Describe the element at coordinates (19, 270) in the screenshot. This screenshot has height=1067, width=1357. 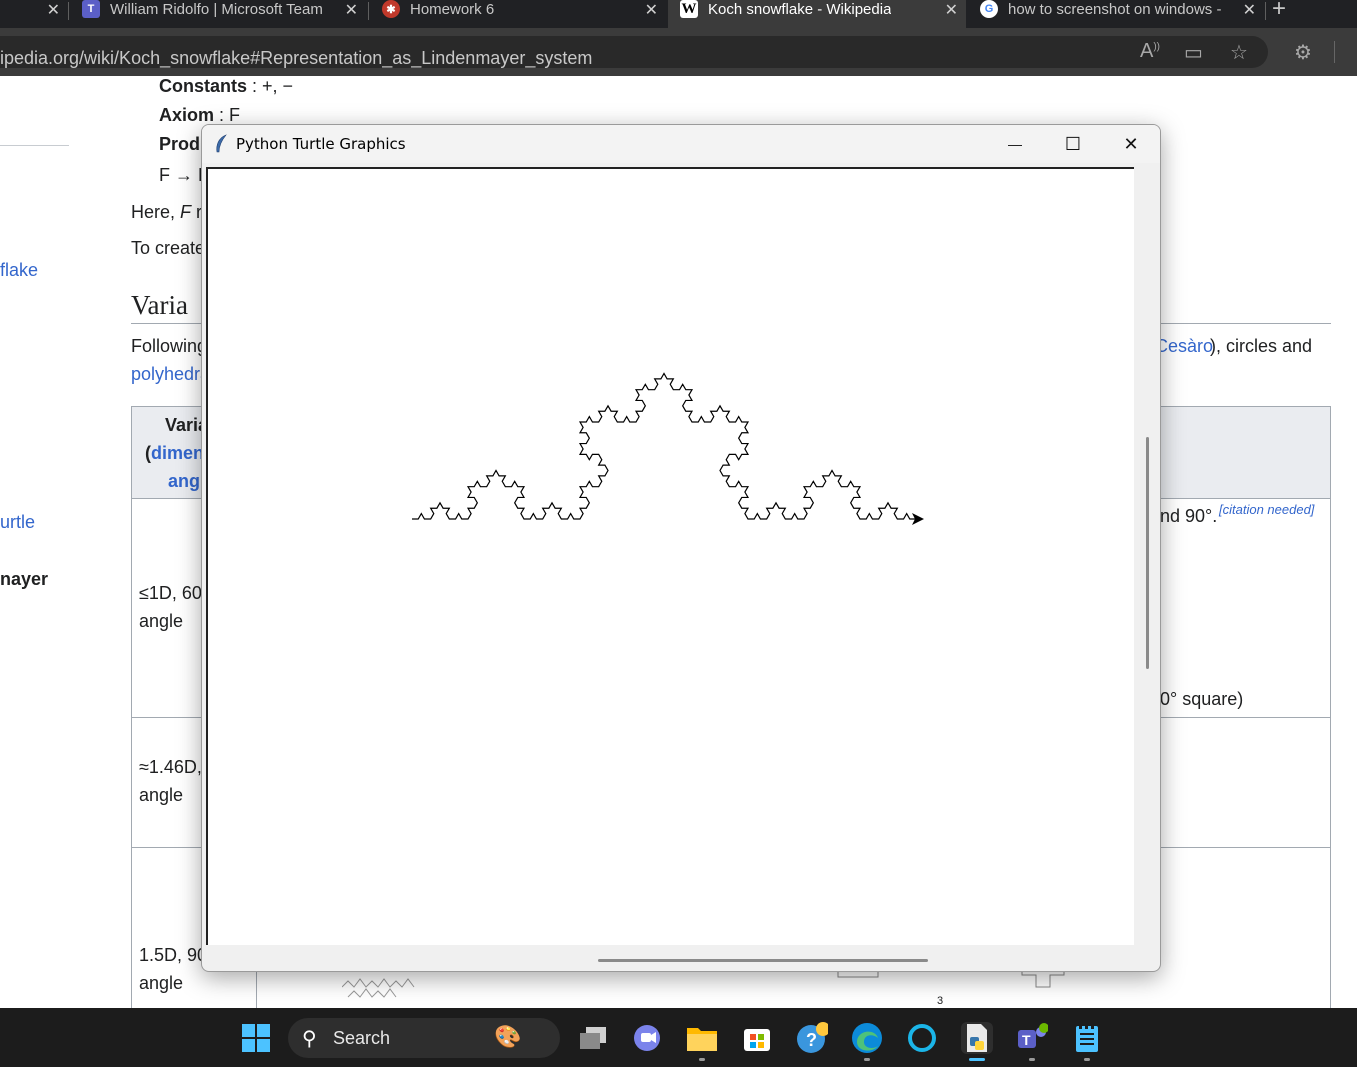
I see `sidebar-link-snowflake: flake` at that location.